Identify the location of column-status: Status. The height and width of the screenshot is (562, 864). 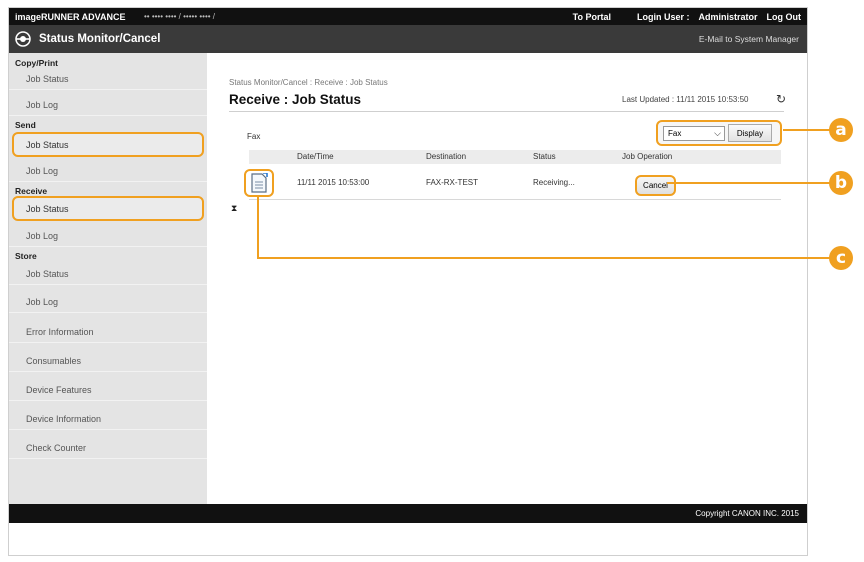
(544, 156).